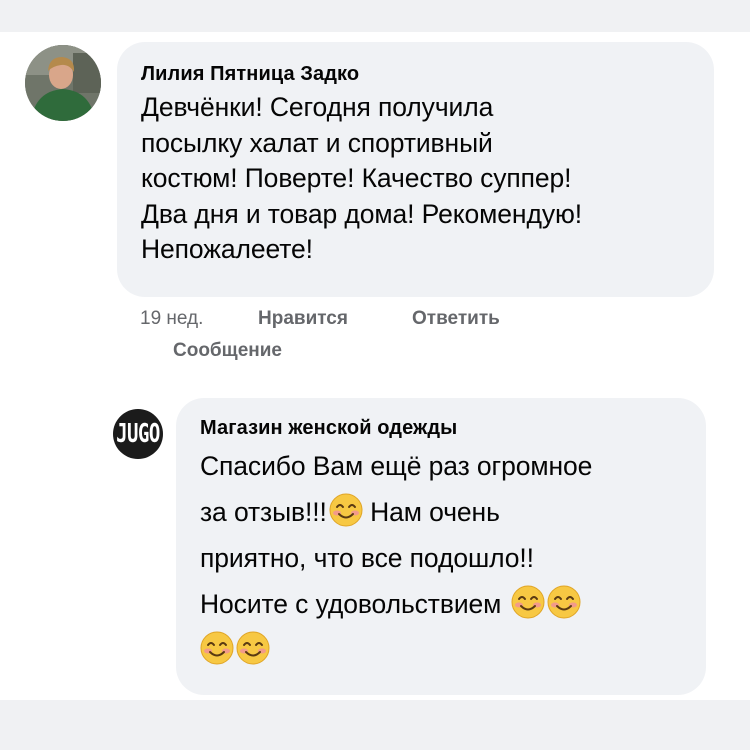 Image resolution: width=750 pixels, height=750 pixels. I want to click on reply-line-4-text: Носите с удовольствием, so click(354, 604).